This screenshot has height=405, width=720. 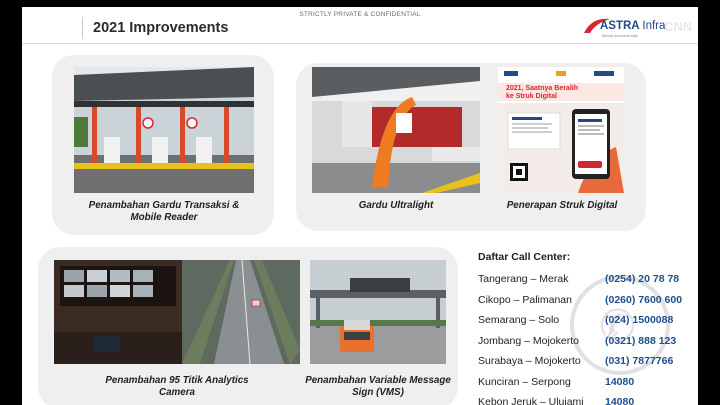 What do you see at coordinates (561, 130) in the screenshot?
I see `poster-struk-digital: 2021, Saatnya Beralih ke Struk Digital` at bounding box center [561, 130].